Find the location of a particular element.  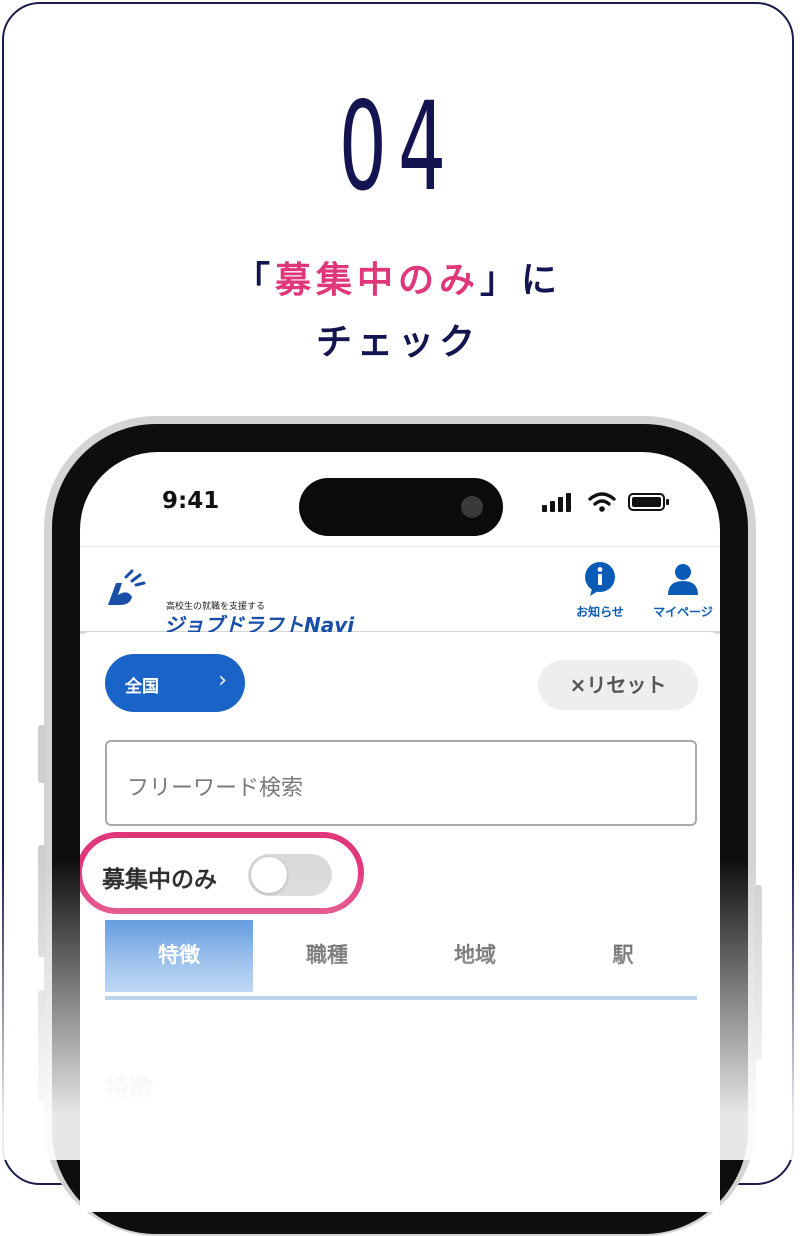

headline-line2: チェック is located at coordinates (397, 342).